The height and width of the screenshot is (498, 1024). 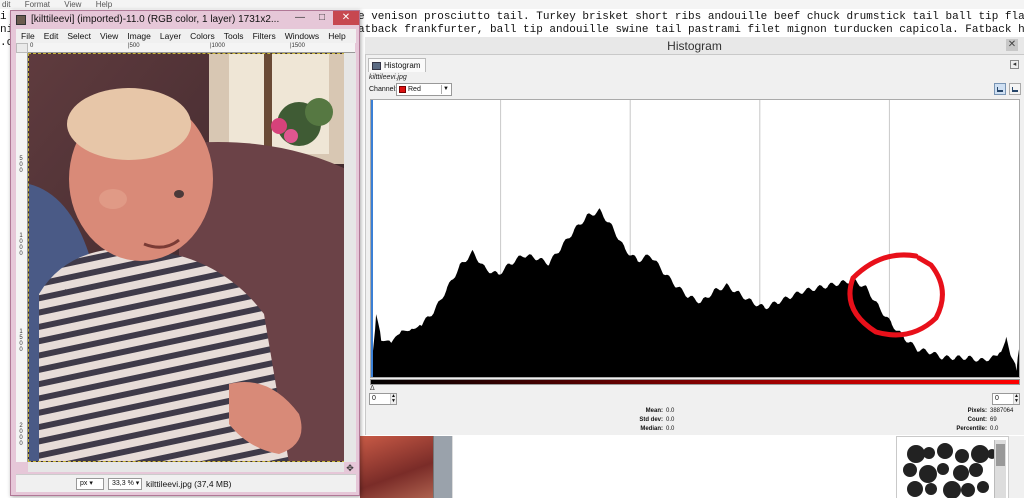 I want to click on ruler-label: 1 5 0 0, so click(x=21, y=341).